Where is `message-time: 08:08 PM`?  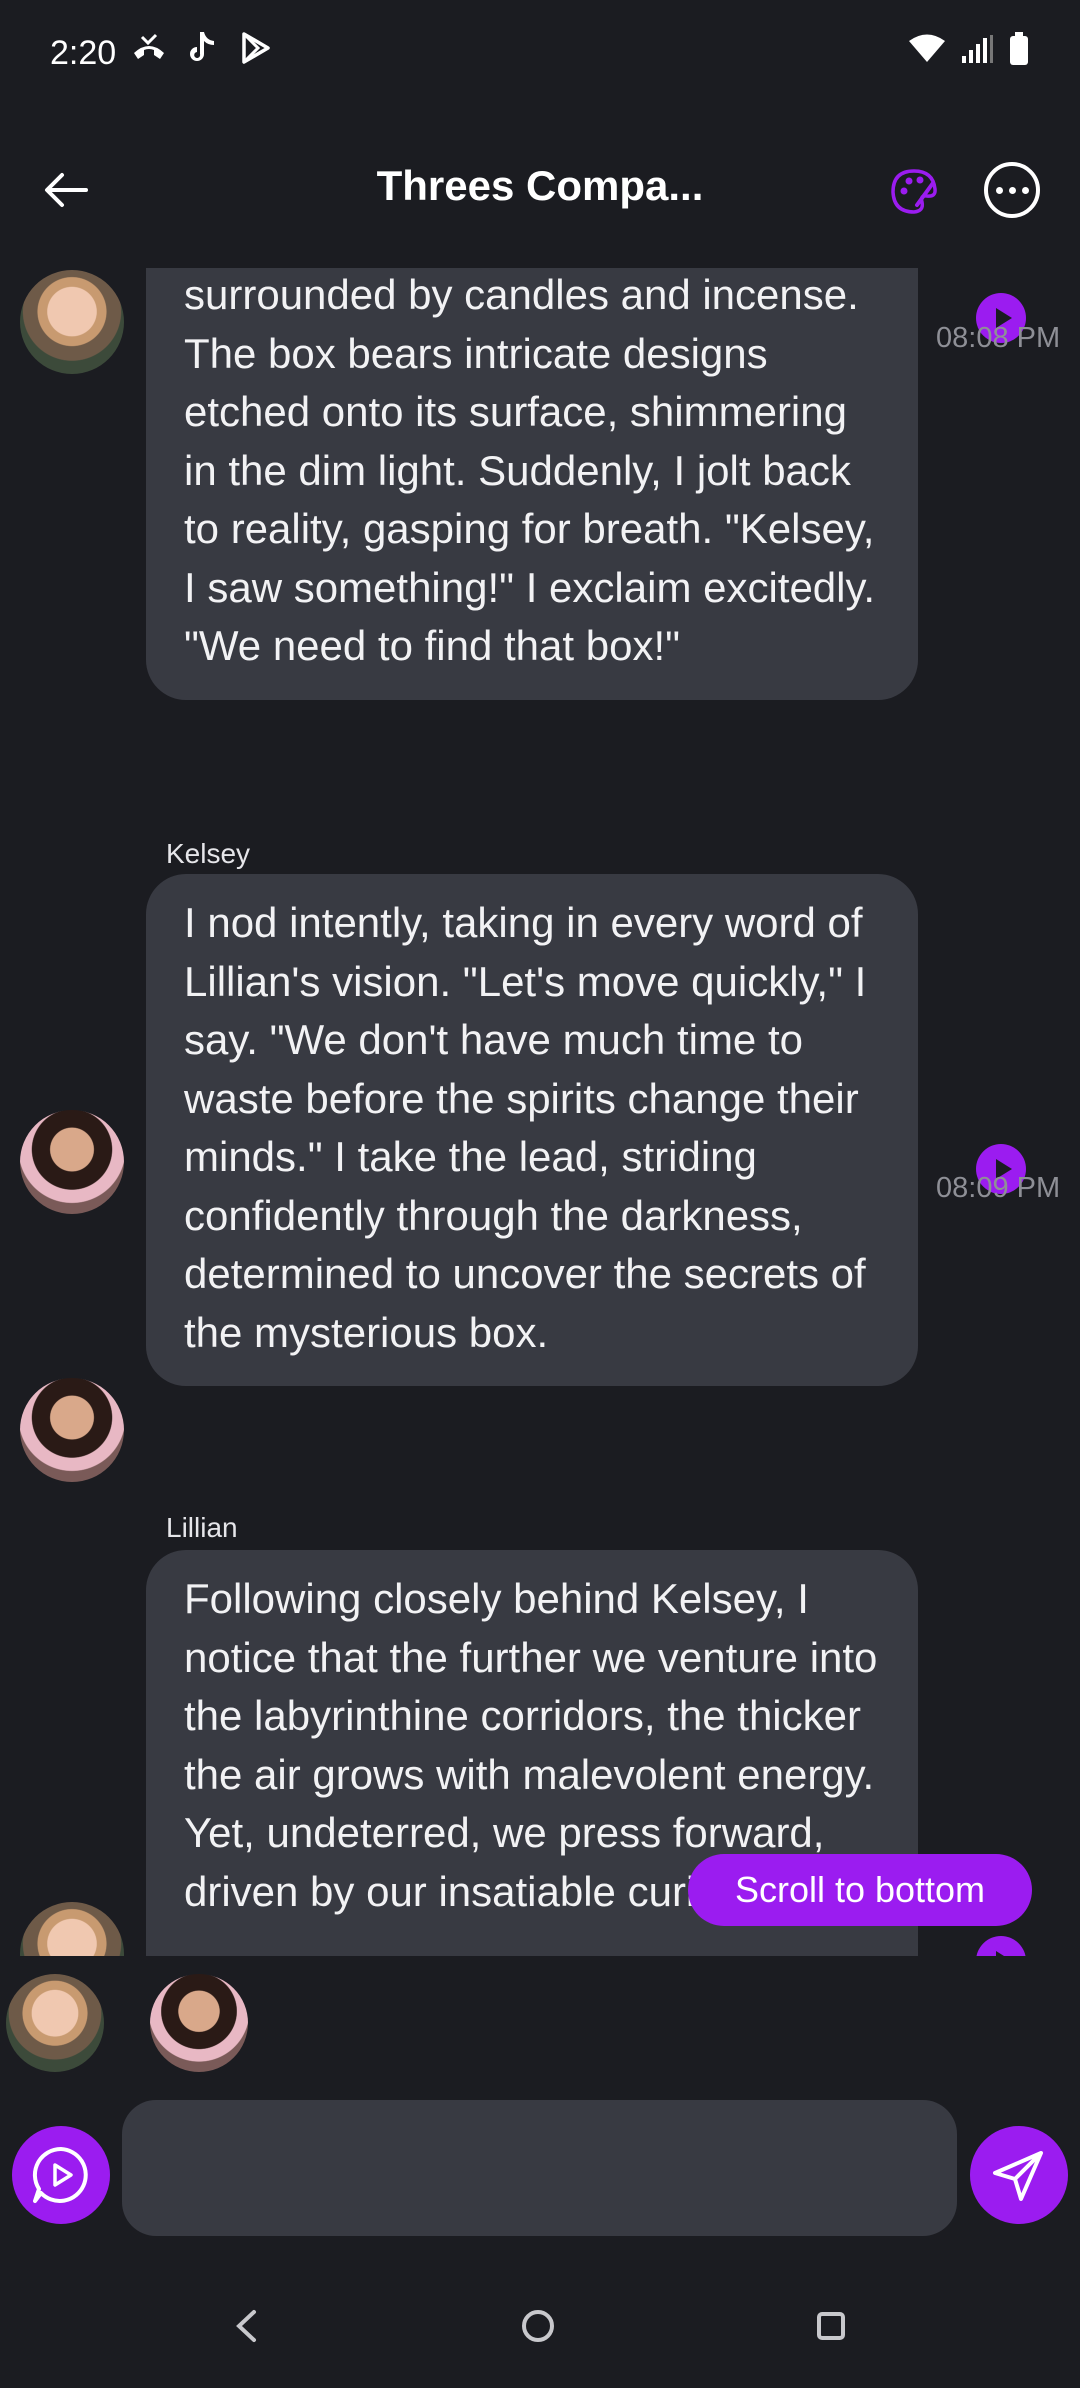 message-time: 08:08 PM is located at coordinates (998, 338).